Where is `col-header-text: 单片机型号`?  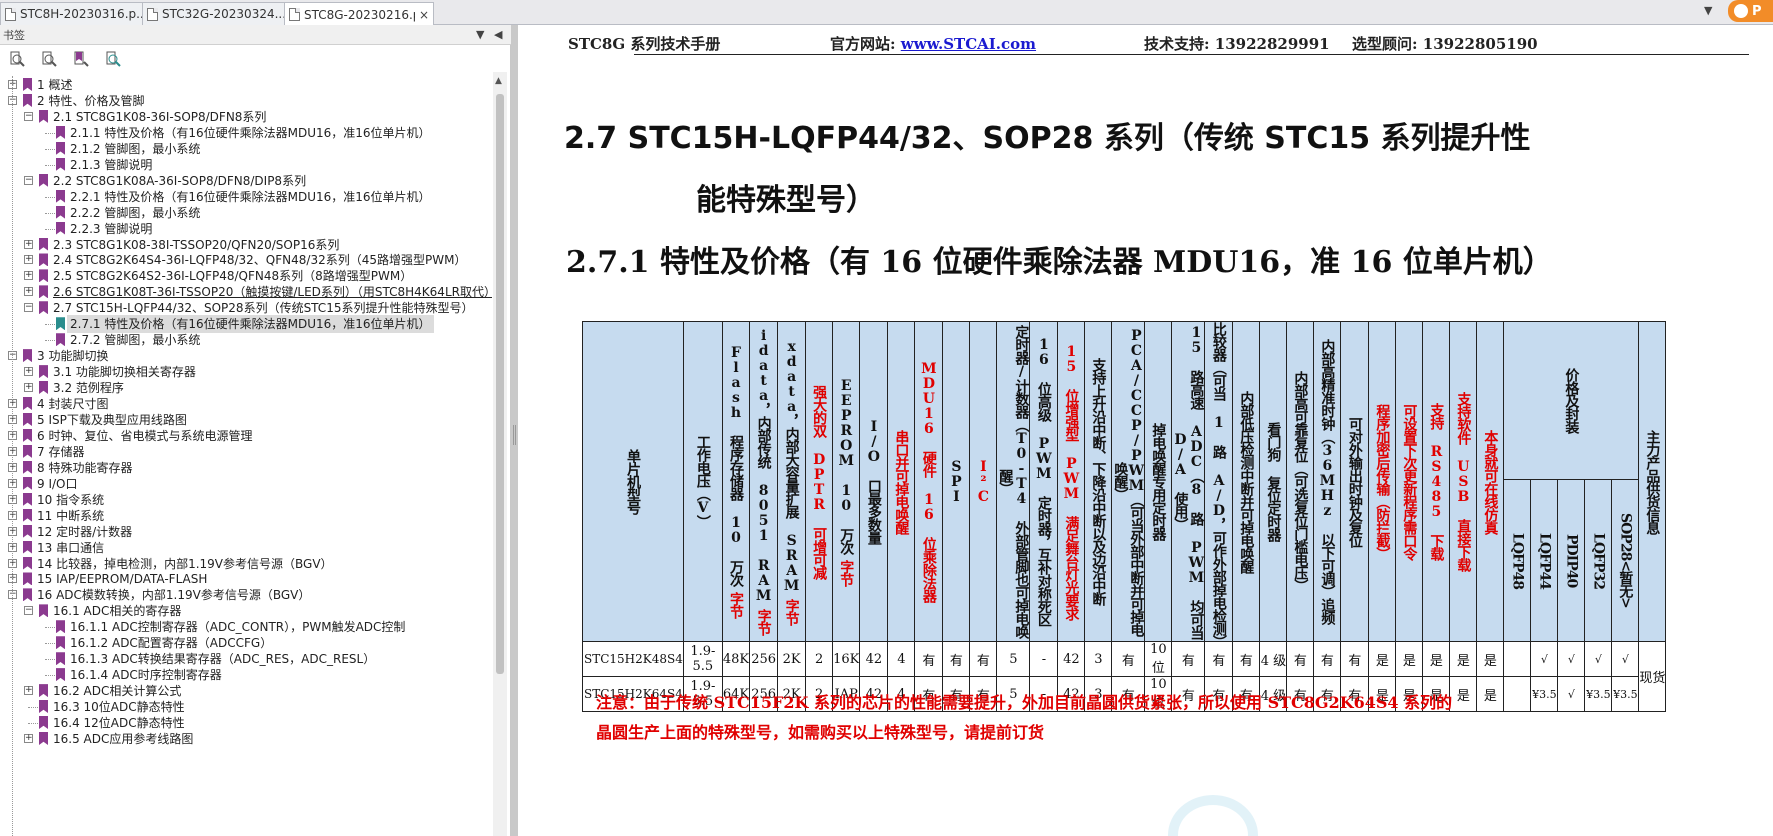
col-header-text: 单片机型号 is located at coordinates (632, 481).